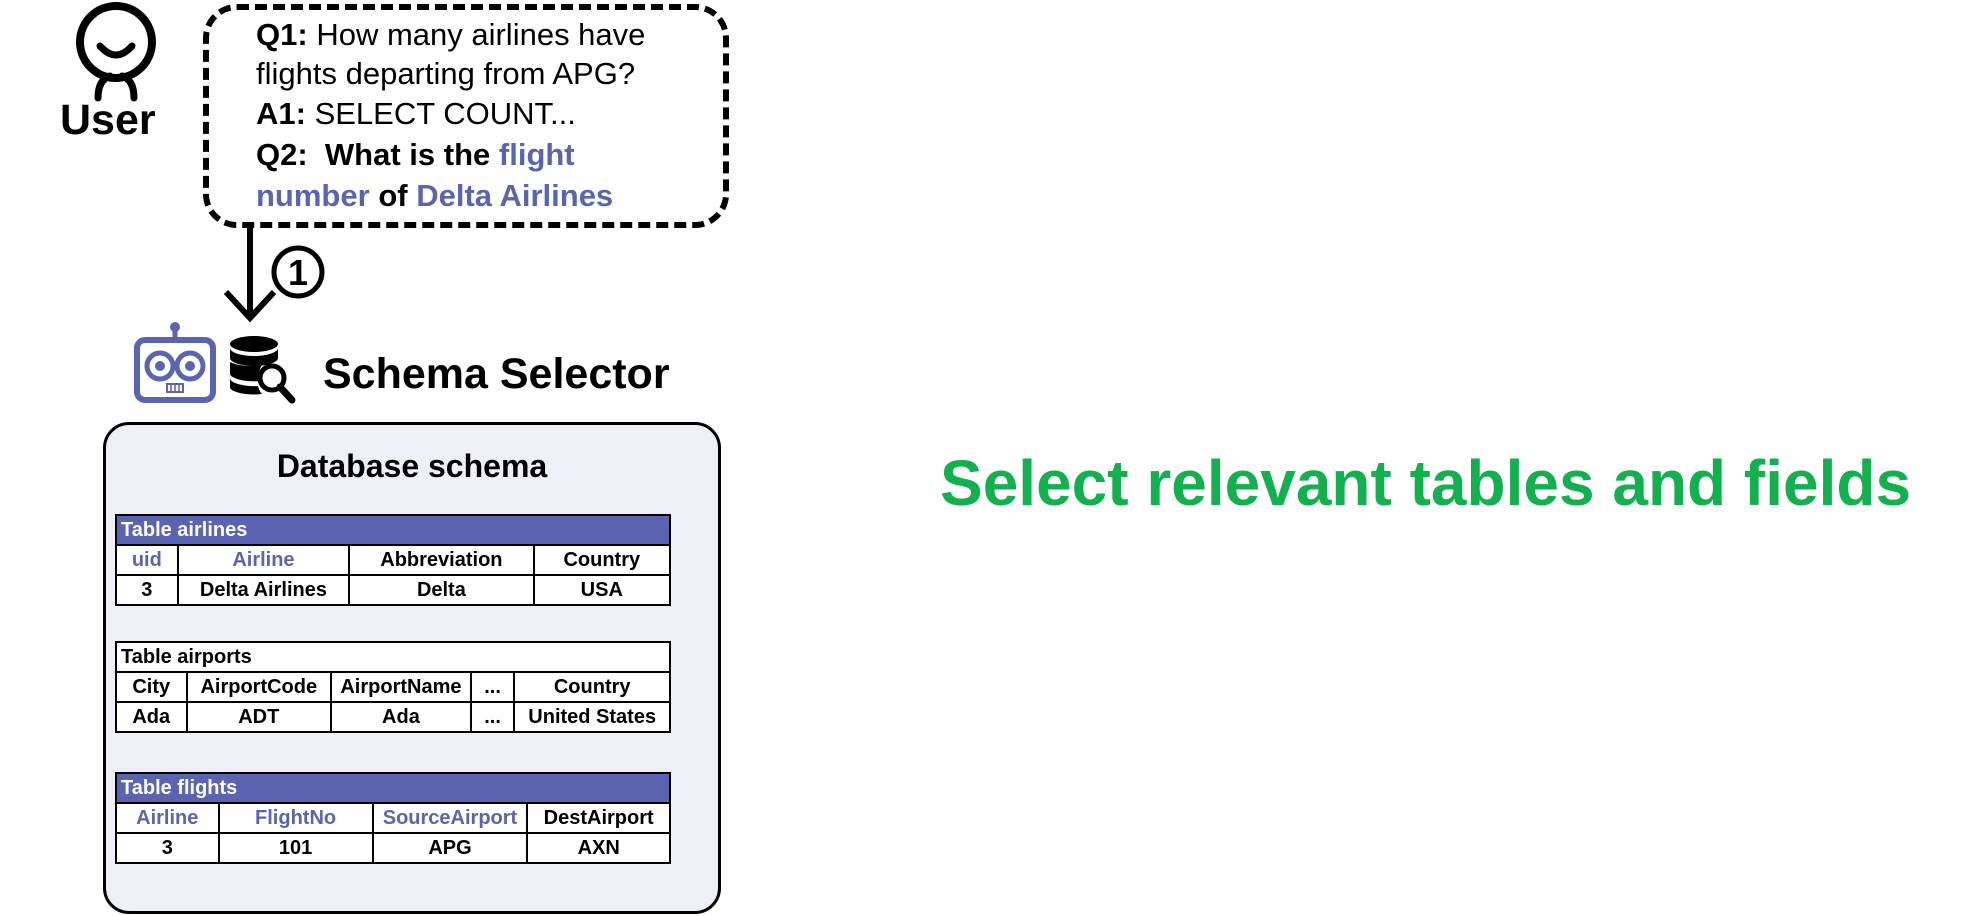 The height and width of the screenshot is (916, 1983). Describe the element at coordinates (598, 848) in the screenshot. I see `table-cell: AXN` at that location.